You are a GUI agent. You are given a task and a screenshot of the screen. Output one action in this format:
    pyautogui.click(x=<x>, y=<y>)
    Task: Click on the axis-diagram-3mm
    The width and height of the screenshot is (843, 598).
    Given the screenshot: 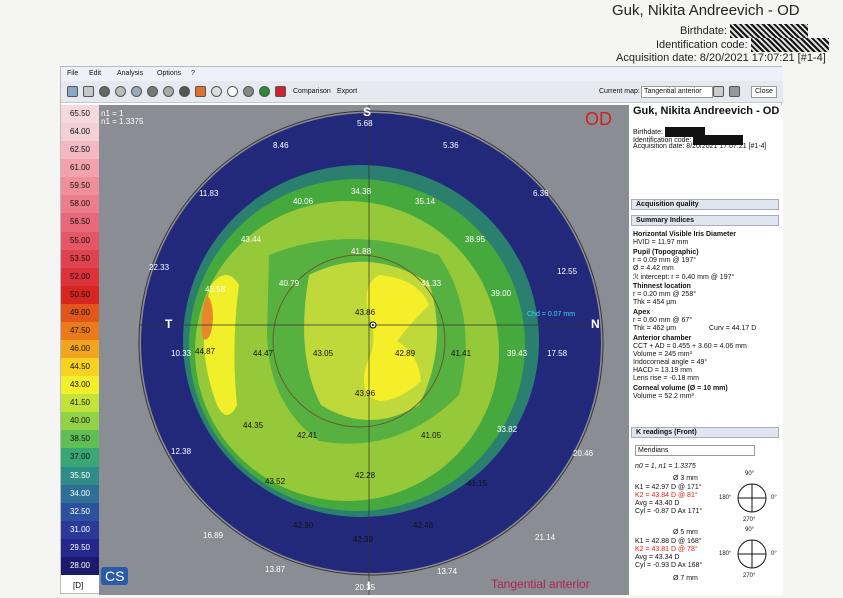 What is the action you would take?
    pyautogui.click(x=752, y=498)
    